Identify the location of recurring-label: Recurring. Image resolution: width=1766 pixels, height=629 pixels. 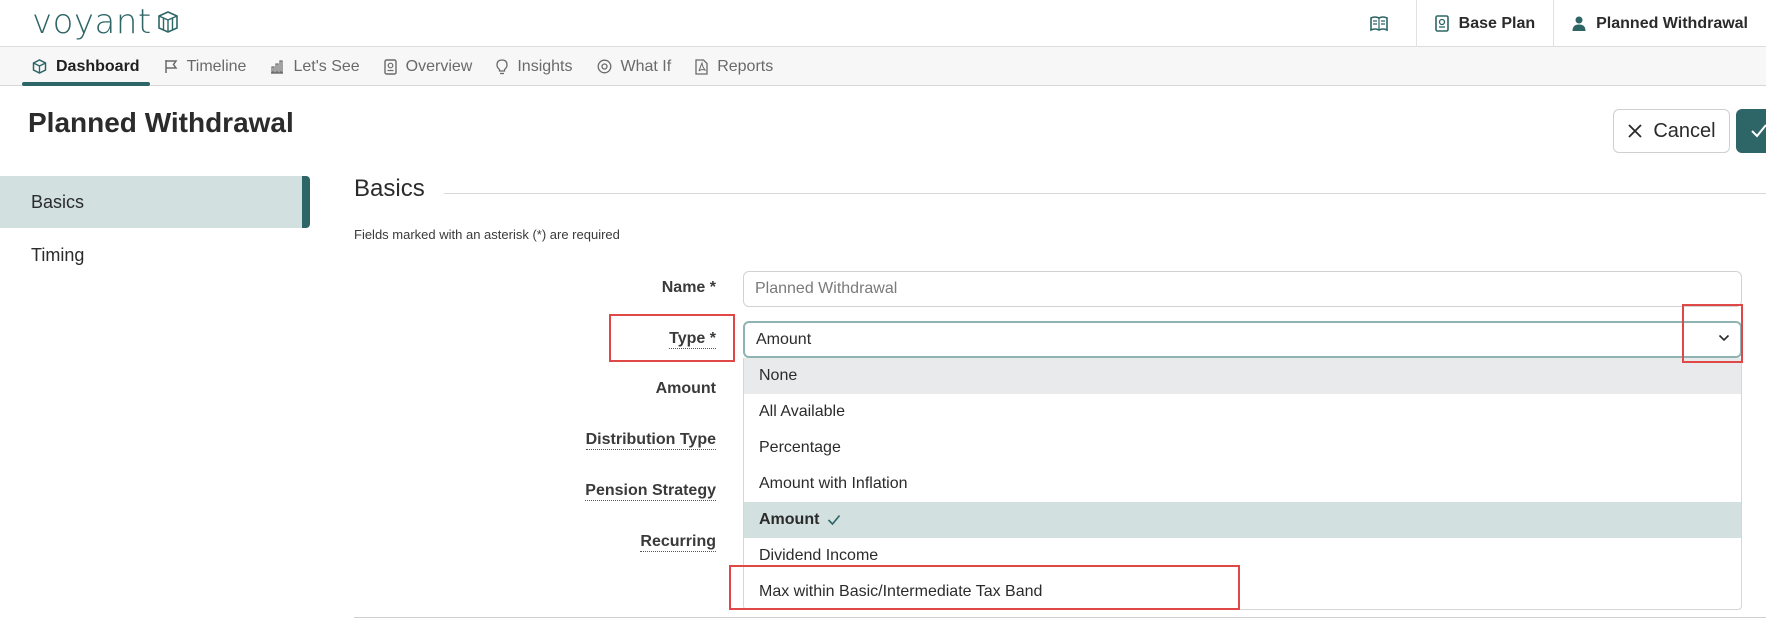
(678, 542).